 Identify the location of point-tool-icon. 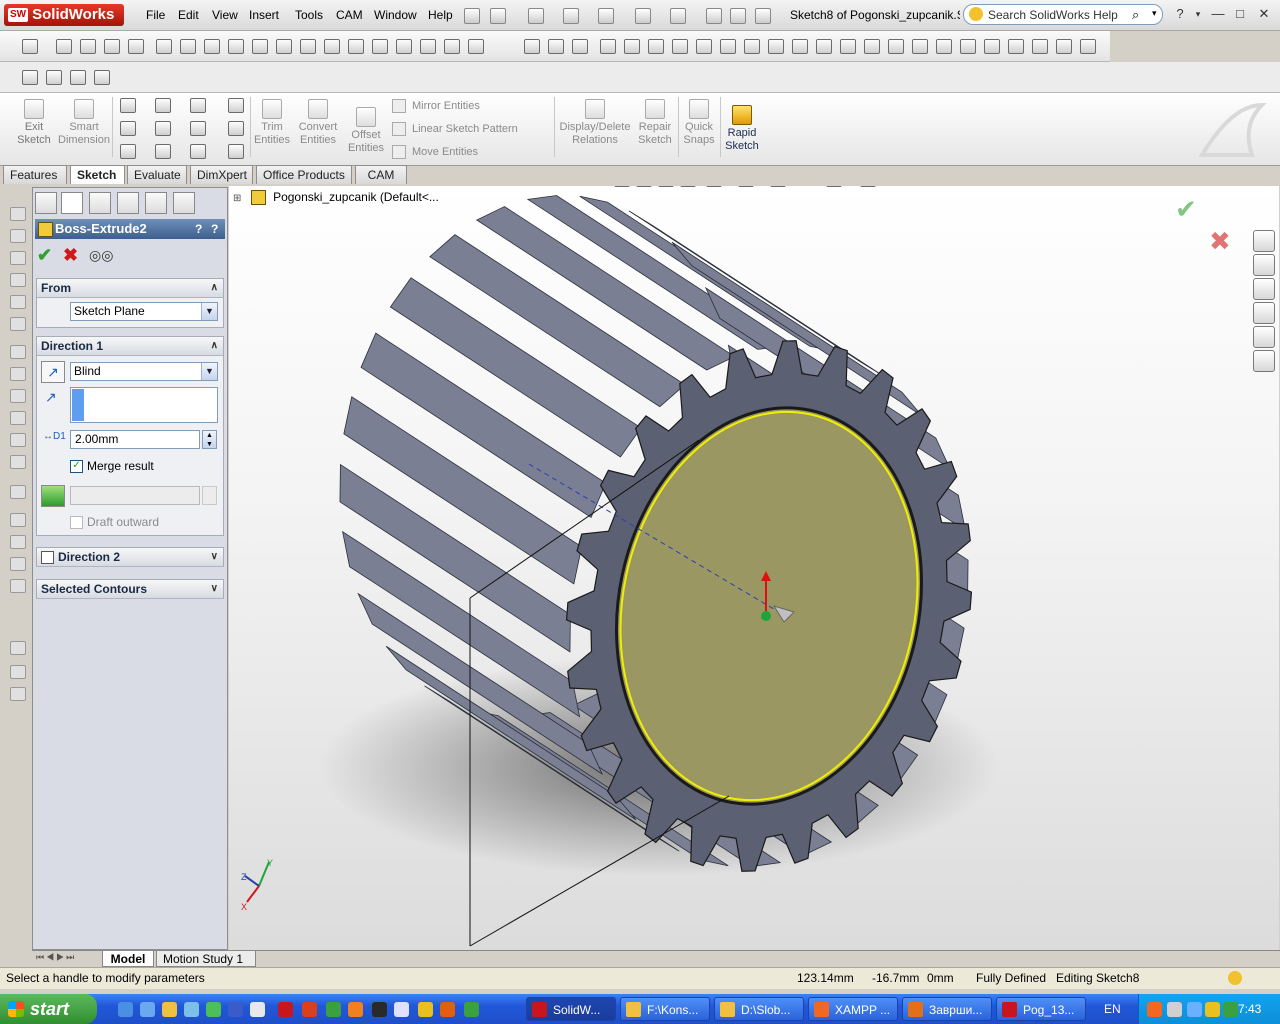
(236, 151).